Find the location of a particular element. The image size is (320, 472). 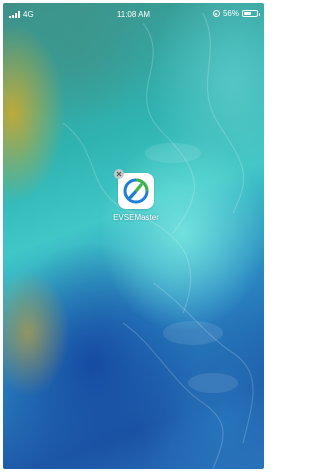

evsemaster-app-icon is located at coordinates (136, 191).